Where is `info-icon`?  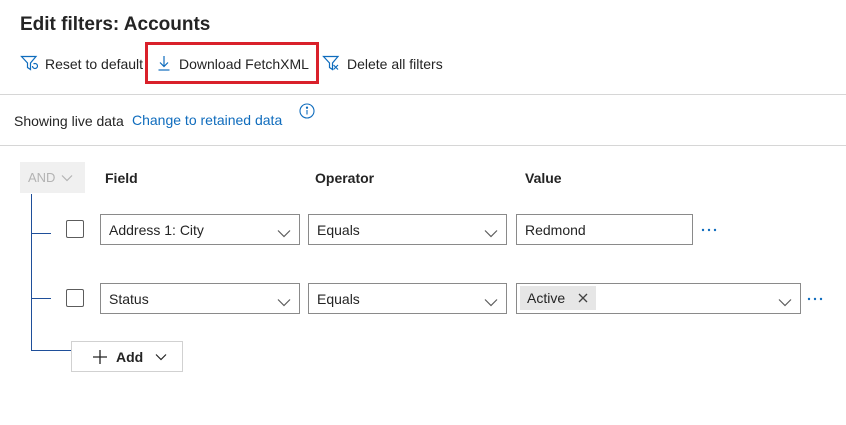 info-icon is located at coordinates (307, 113).